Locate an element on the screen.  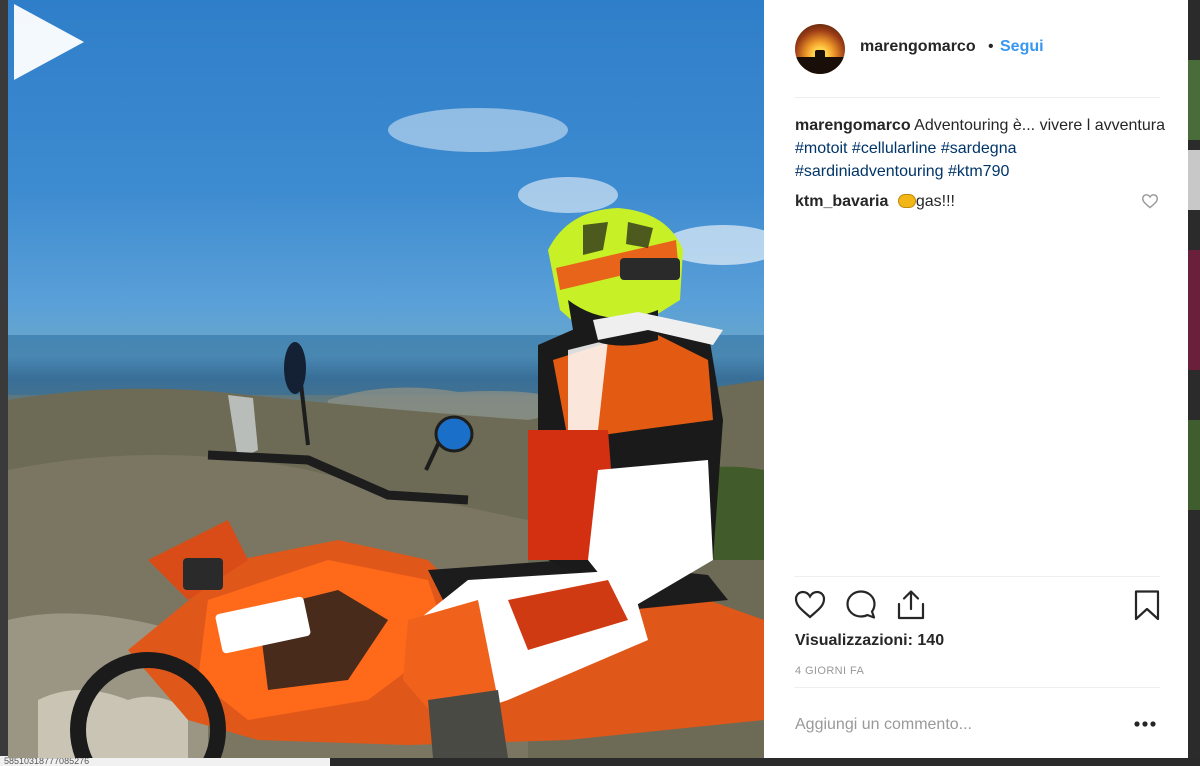
hashtag-link: #cellularline is located at coordinates (894, 148).